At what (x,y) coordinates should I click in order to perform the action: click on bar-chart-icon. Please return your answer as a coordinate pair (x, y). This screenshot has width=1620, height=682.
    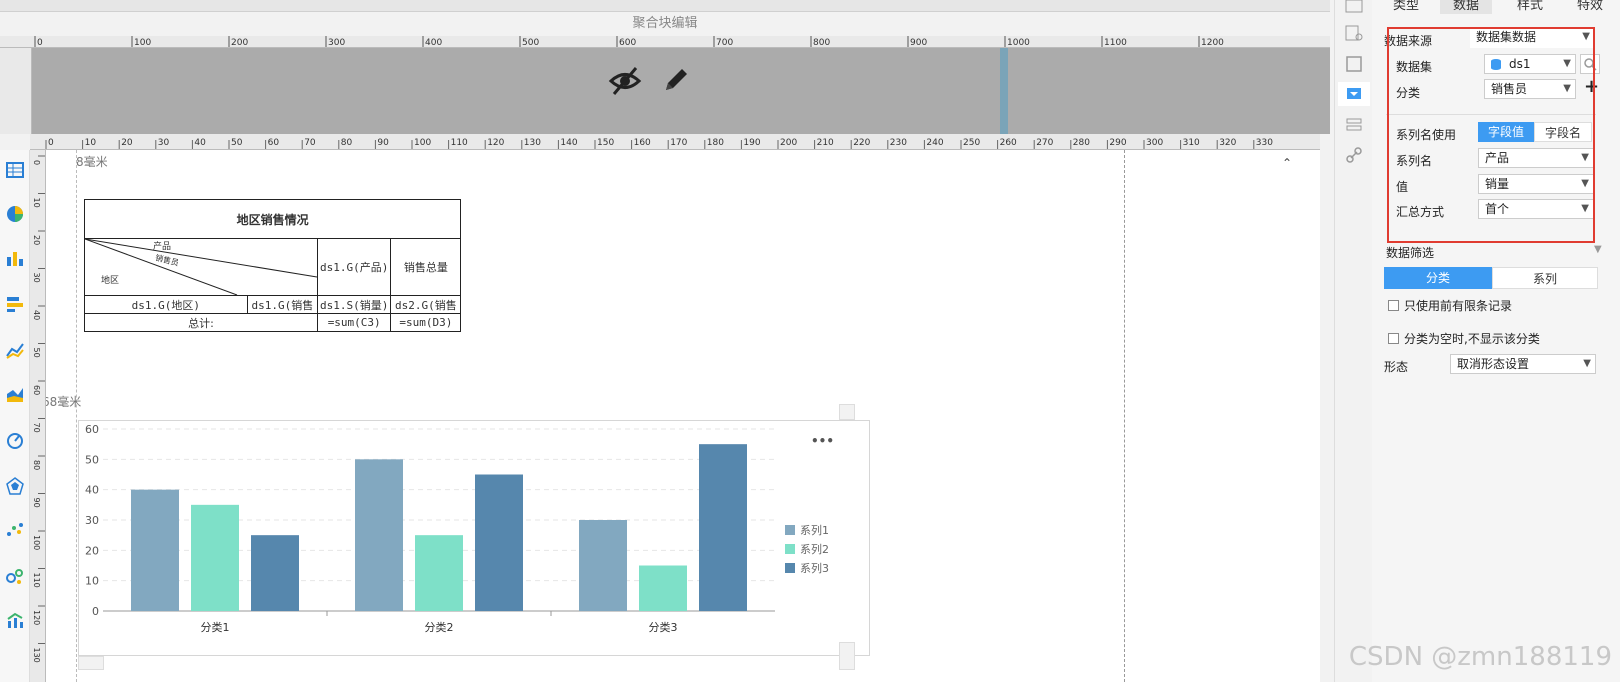
    Looking at the image, I should click on (15, 304).